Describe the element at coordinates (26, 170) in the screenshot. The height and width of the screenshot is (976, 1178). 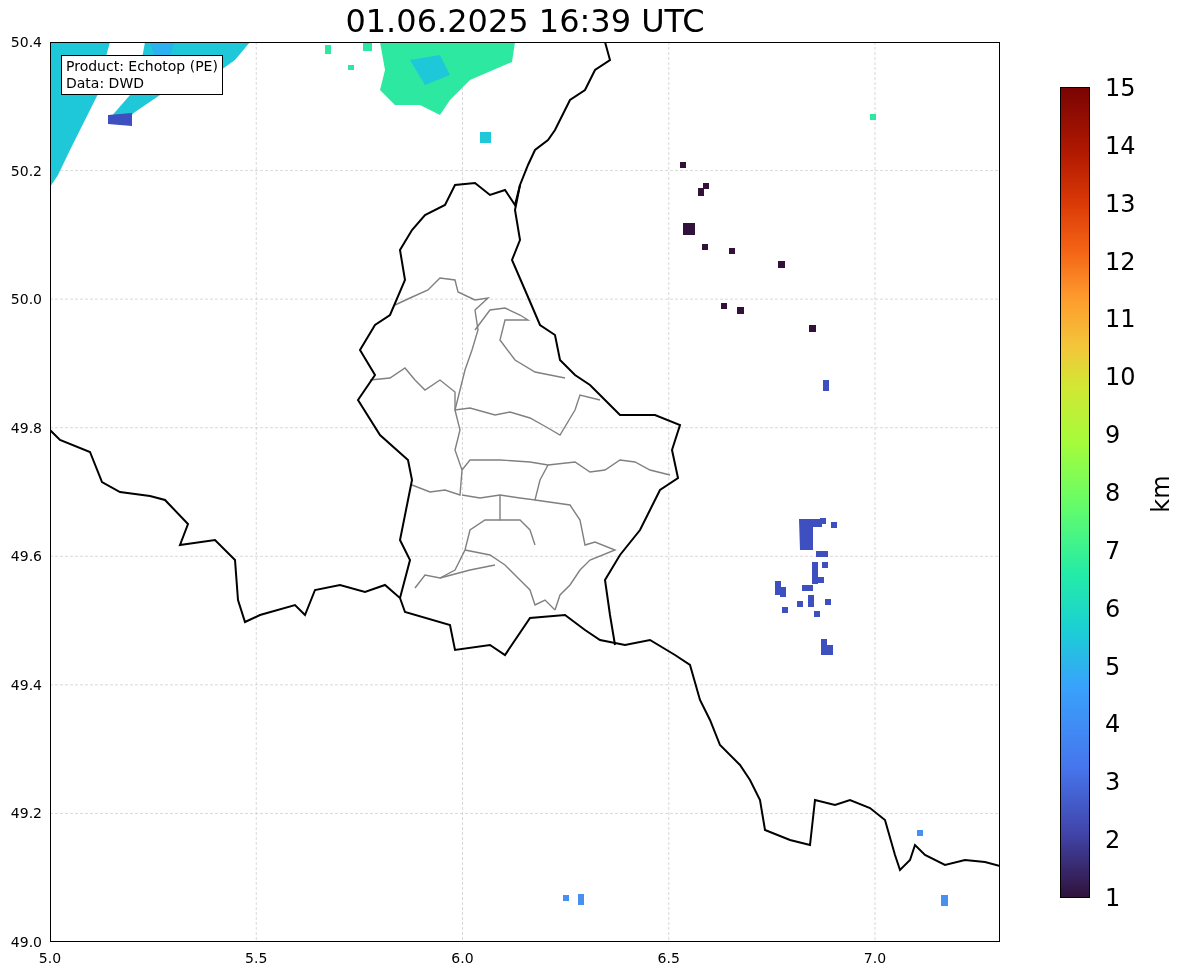
I see `axis-tick-label: 50.2` at that location.